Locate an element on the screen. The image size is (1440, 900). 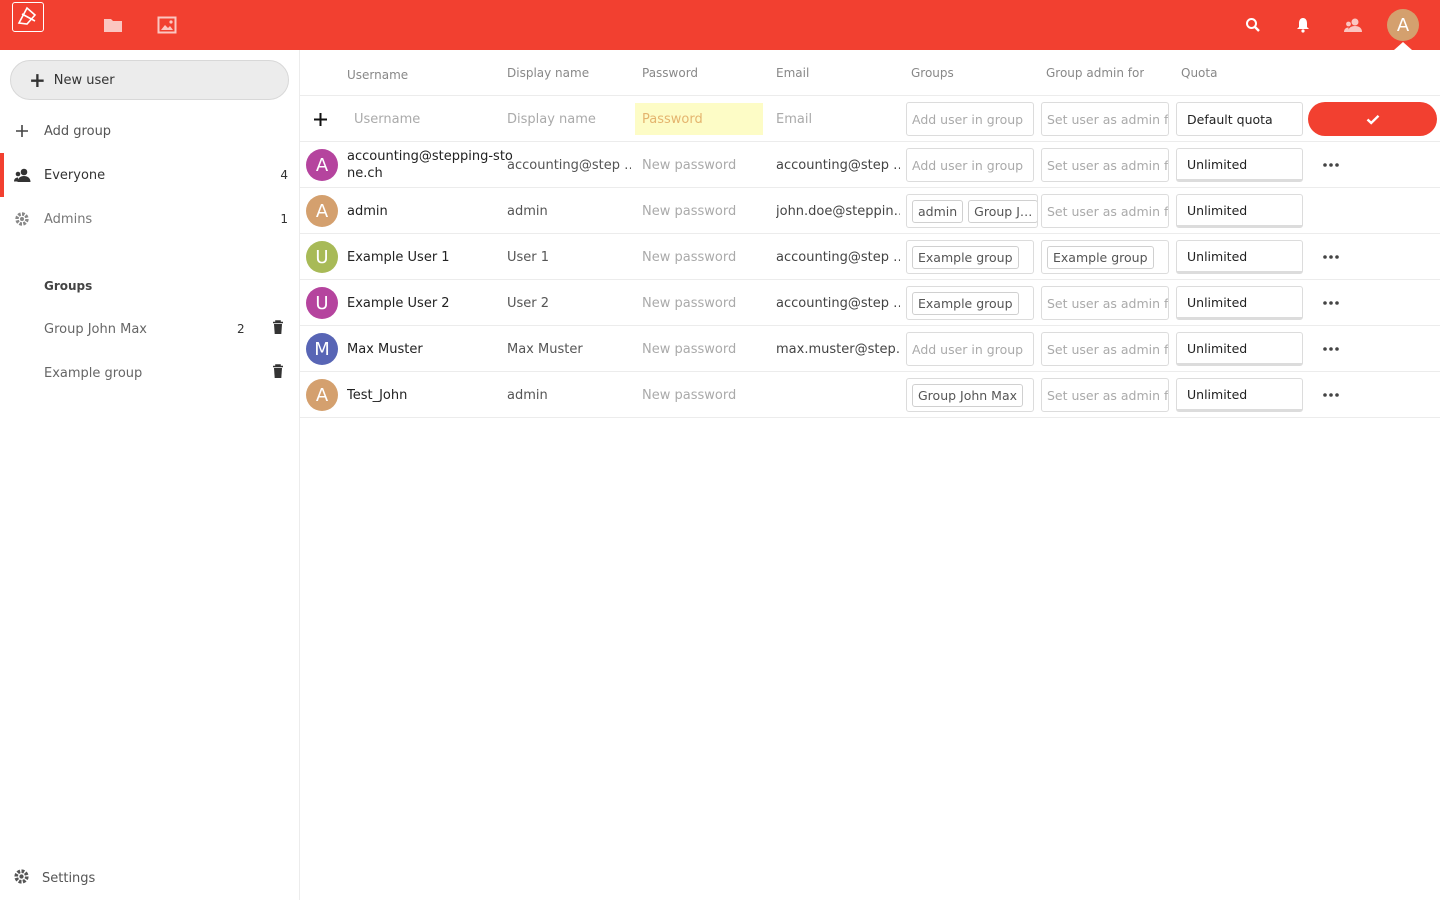
admins-label: Admins is located at coordinates (68, 219).